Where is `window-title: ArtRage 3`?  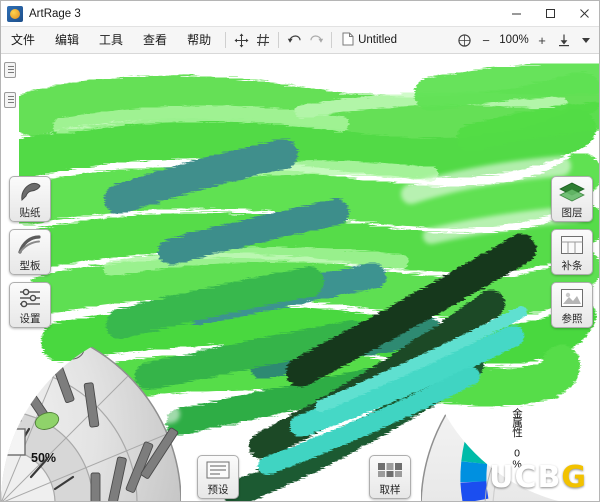
window-title: ArtRage 3 is located at coordinates (55, 13).